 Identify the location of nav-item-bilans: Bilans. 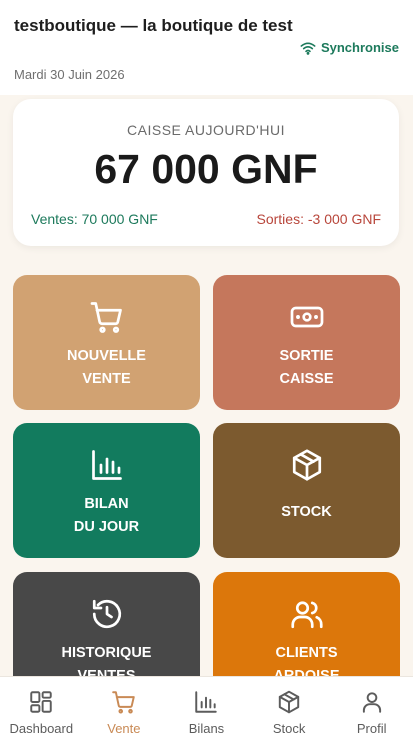
(206, 711).